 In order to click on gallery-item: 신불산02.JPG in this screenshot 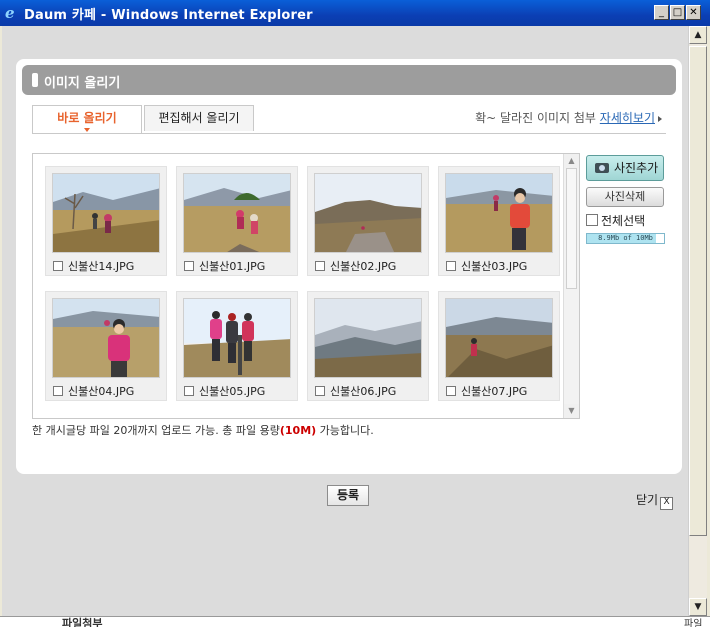, I will do `click(368, 221)`.